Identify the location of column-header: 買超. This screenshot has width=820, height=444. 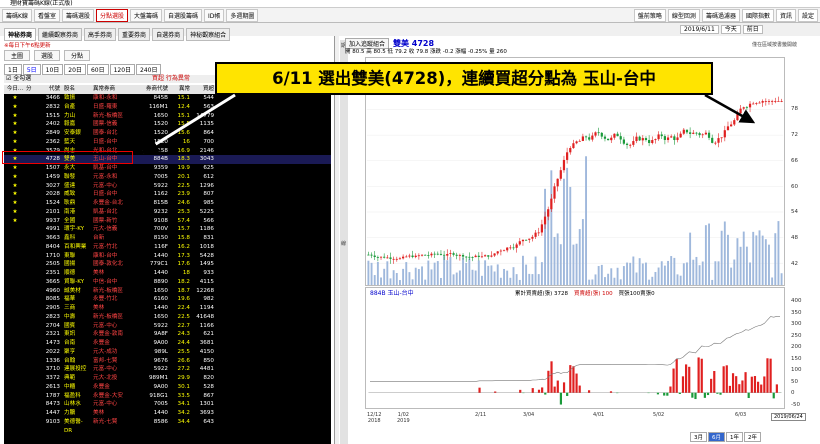
(202, 89).